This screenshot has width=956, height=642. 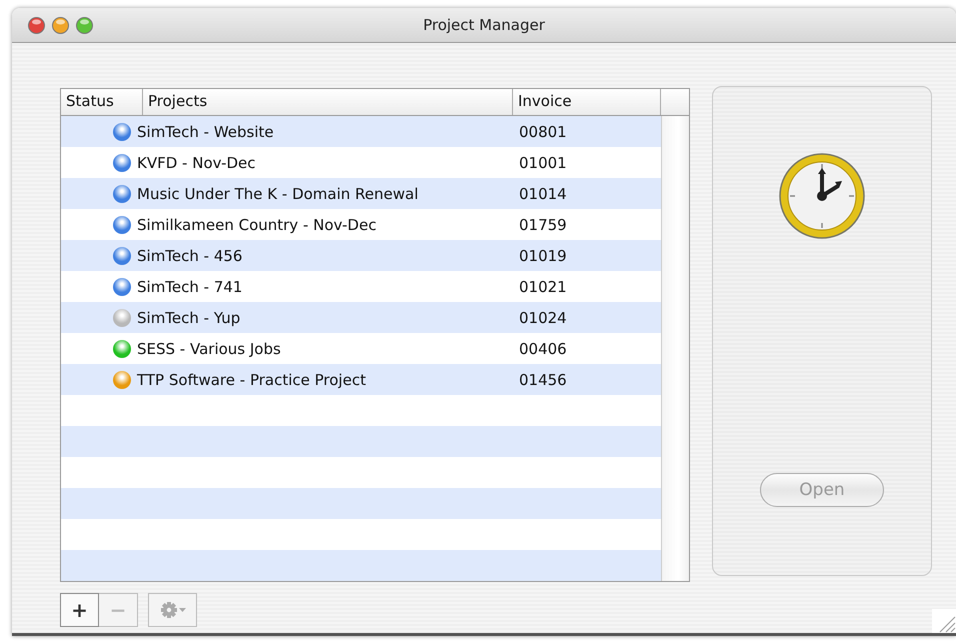 What do you see at coordinates (190, 287) in the screenshot?
I see `project-name: SimTech - 741` at bounding box center [190, 287].